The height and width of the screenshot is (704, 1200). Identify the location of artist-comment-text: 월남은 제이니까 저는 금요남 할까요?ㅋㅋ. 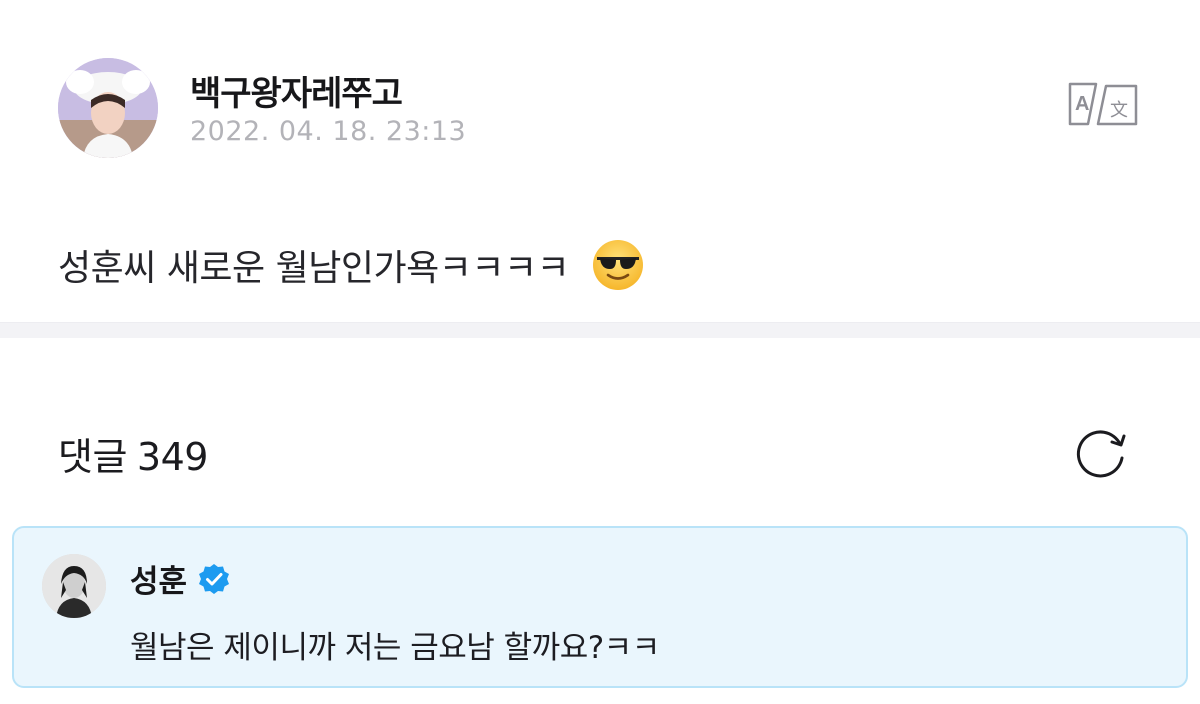
(395, 648).